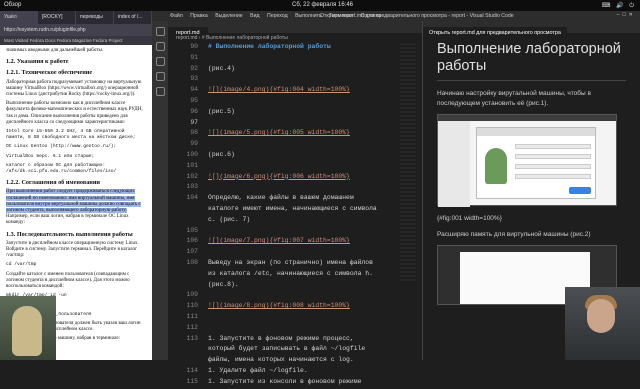 This screenshot has height=389, width=640. I want to click on activity-bar, so click(160, 190).